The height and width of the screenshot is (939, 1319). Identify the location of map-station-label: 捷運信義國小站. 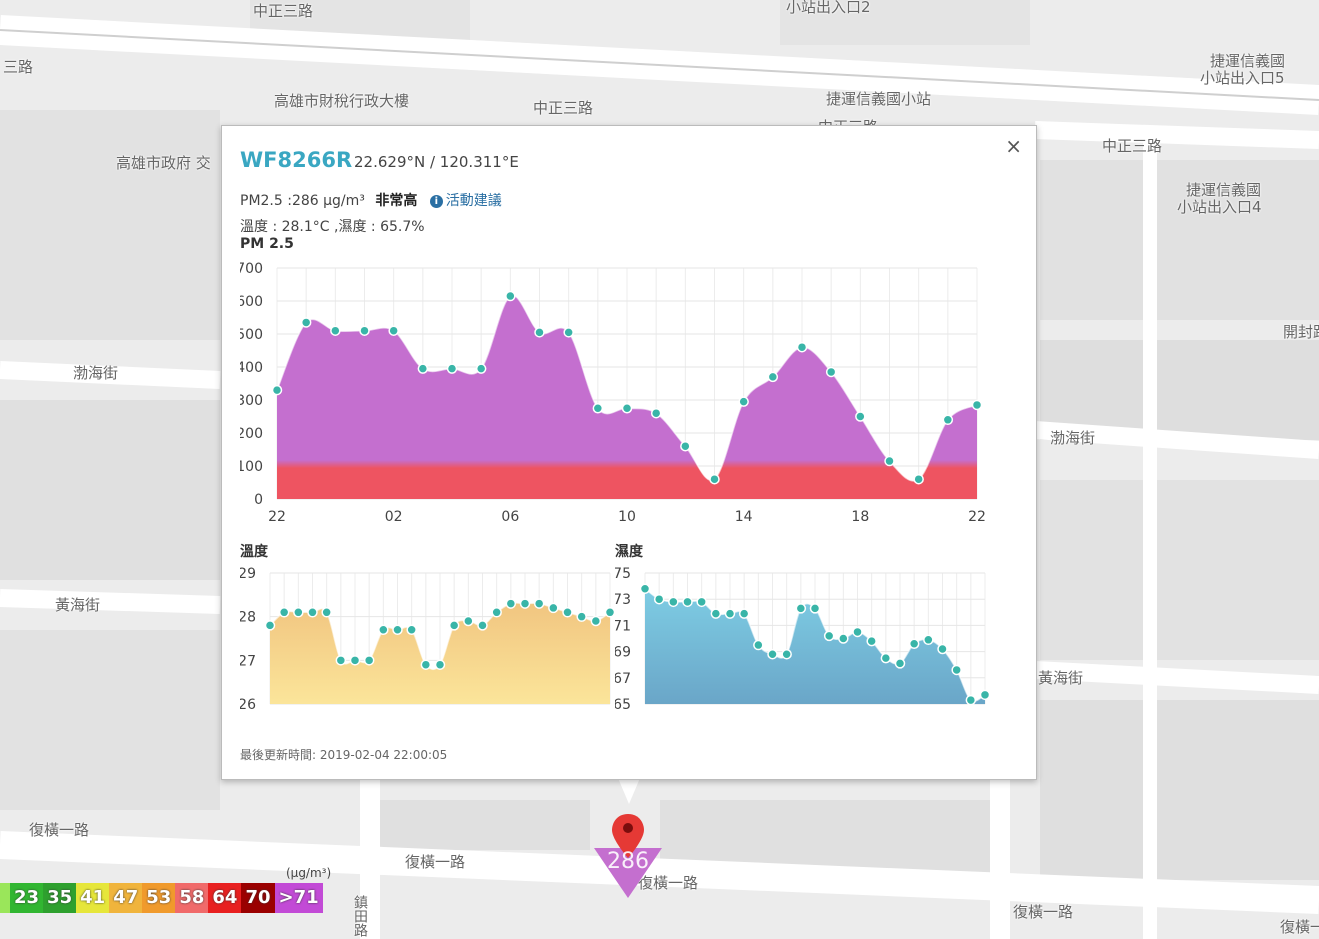
(879, 99).